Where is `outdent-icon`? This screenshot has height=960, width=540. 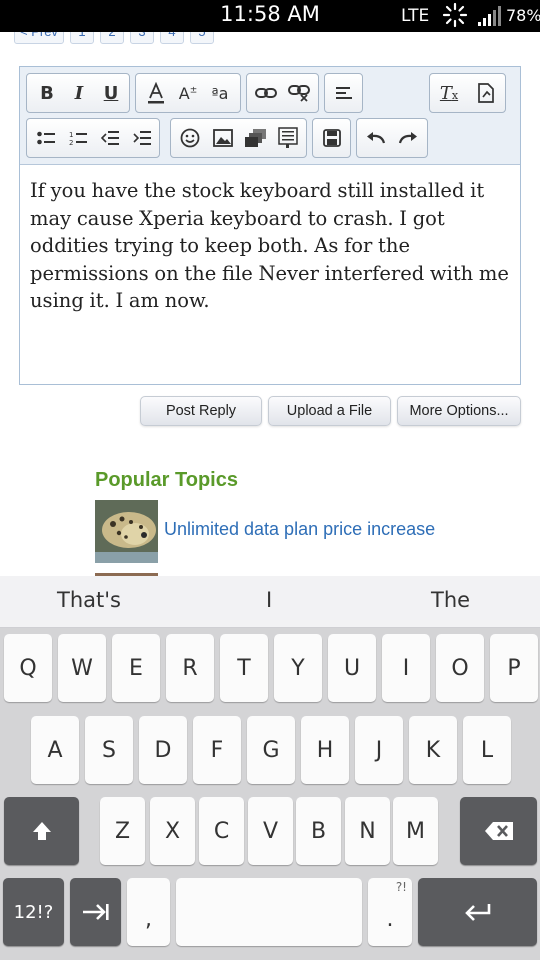 outdent-icon is located at coordinates (110, 138).